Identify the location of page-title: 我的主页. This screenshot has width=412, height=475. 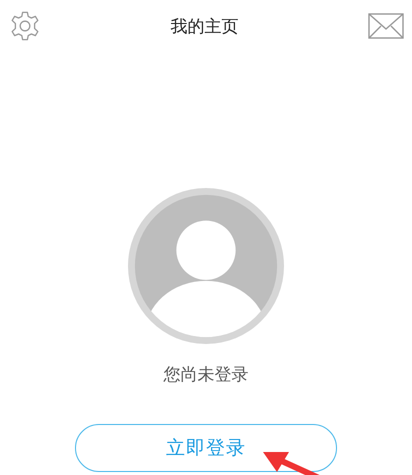
(204, 27).